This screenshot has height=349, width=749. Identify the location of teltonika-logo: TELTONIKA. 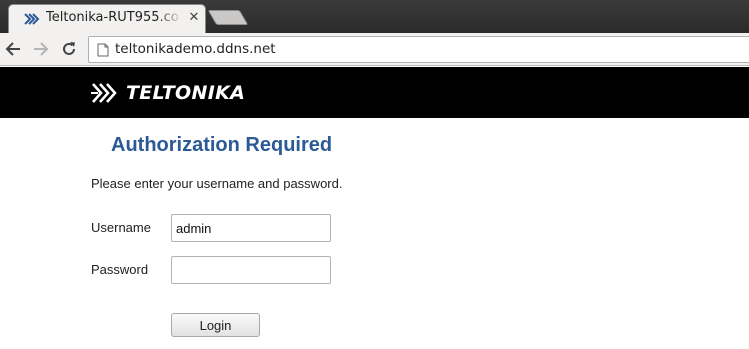
(175, 93).